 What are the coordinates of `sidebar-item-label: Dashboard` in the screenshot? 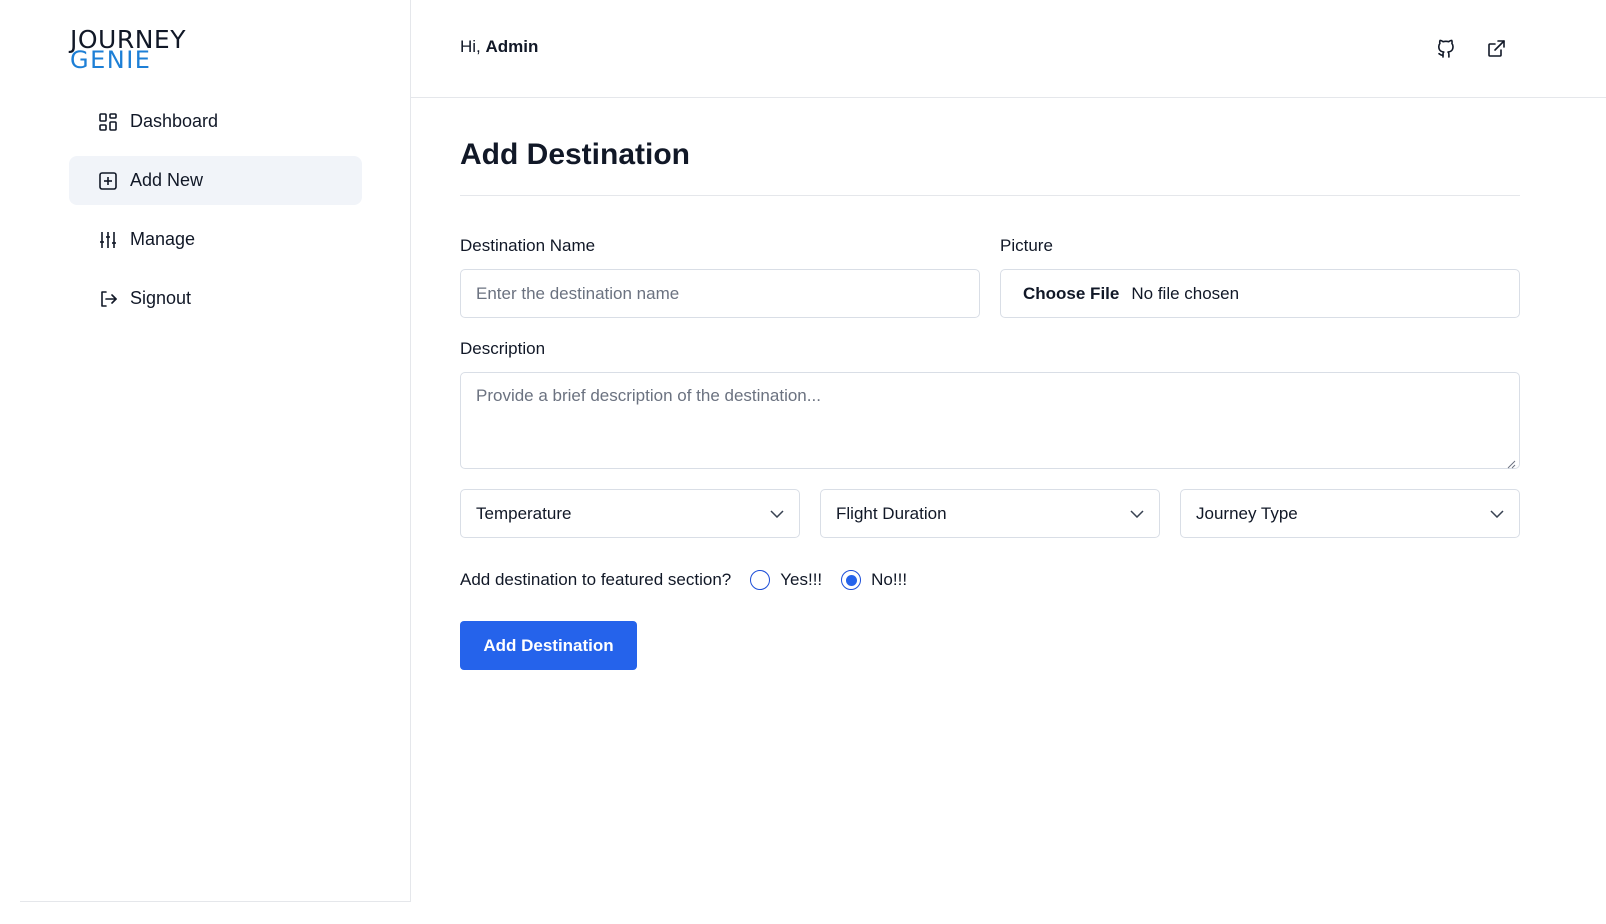 It's located at (174, 121).